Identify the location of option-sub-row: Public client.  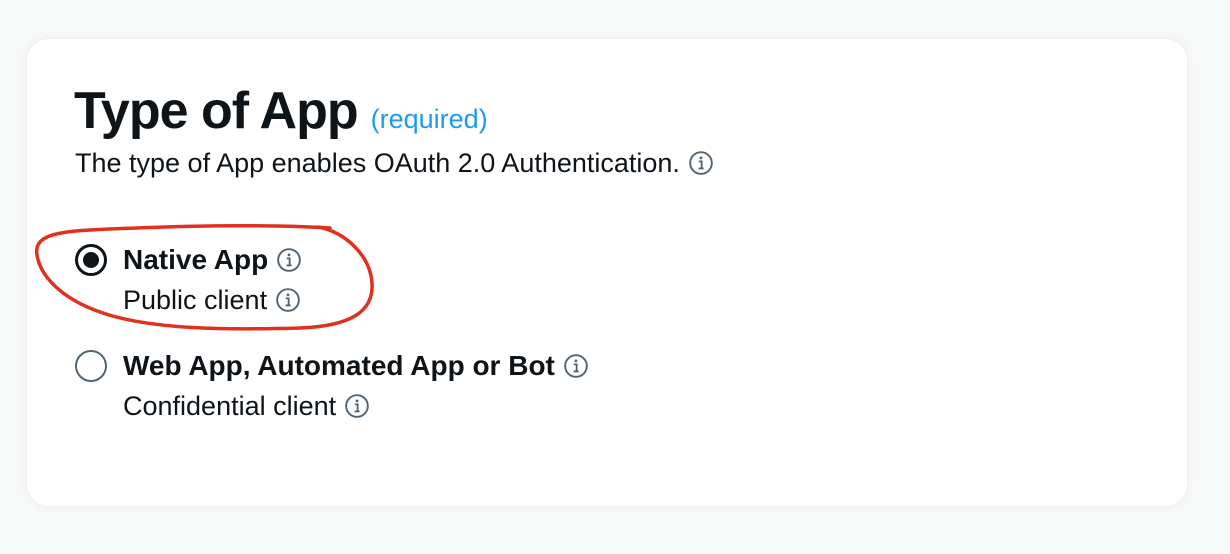
(212, 298).